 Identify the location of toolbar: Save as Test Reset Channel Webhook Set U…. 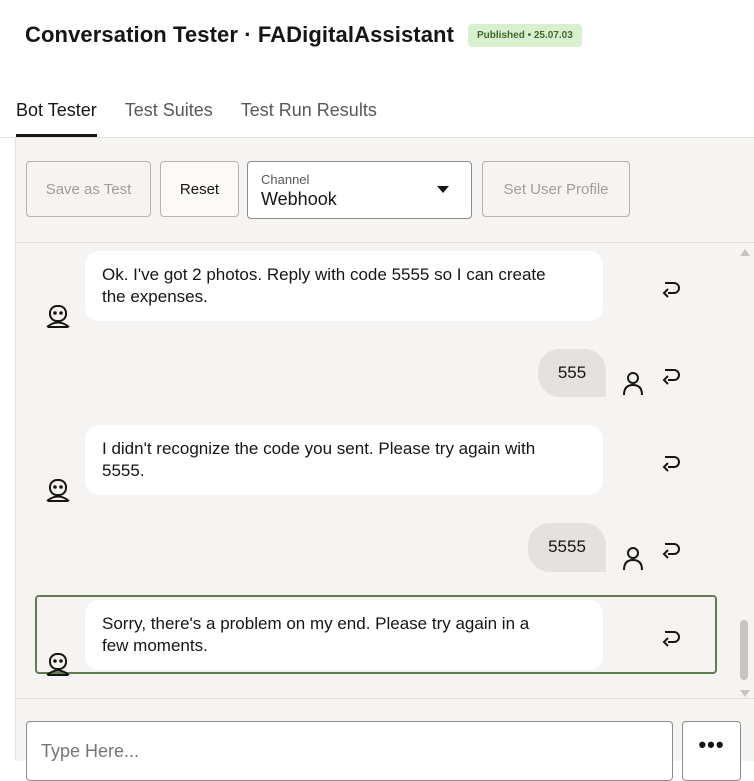
(385, 190).